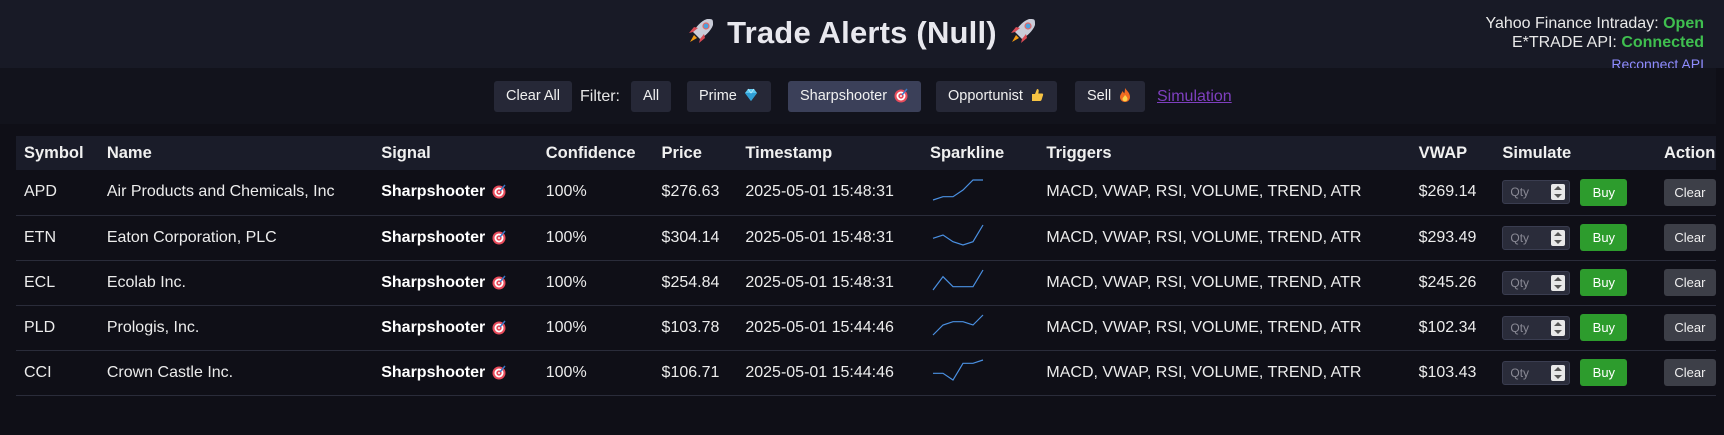 The width and height of the screenshot is (1724, 435). I want to click on etrade-status-label: E*TRADE API:, so click(1564, 42).